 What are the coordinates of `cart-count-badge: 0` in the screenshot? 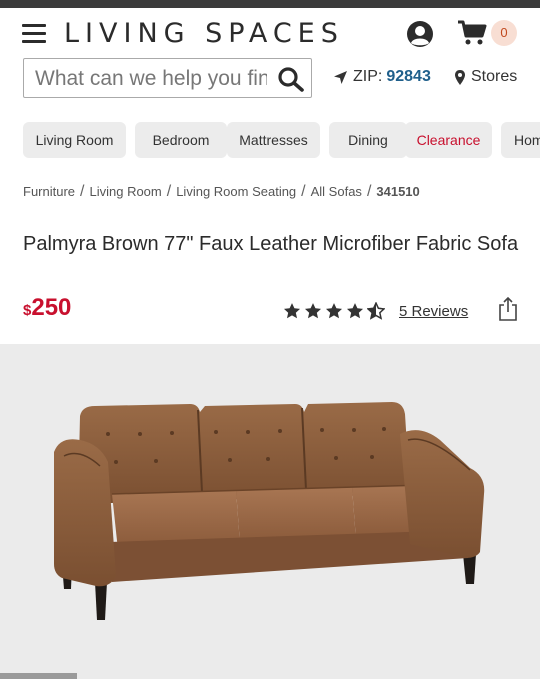 It's located at (504, 33).